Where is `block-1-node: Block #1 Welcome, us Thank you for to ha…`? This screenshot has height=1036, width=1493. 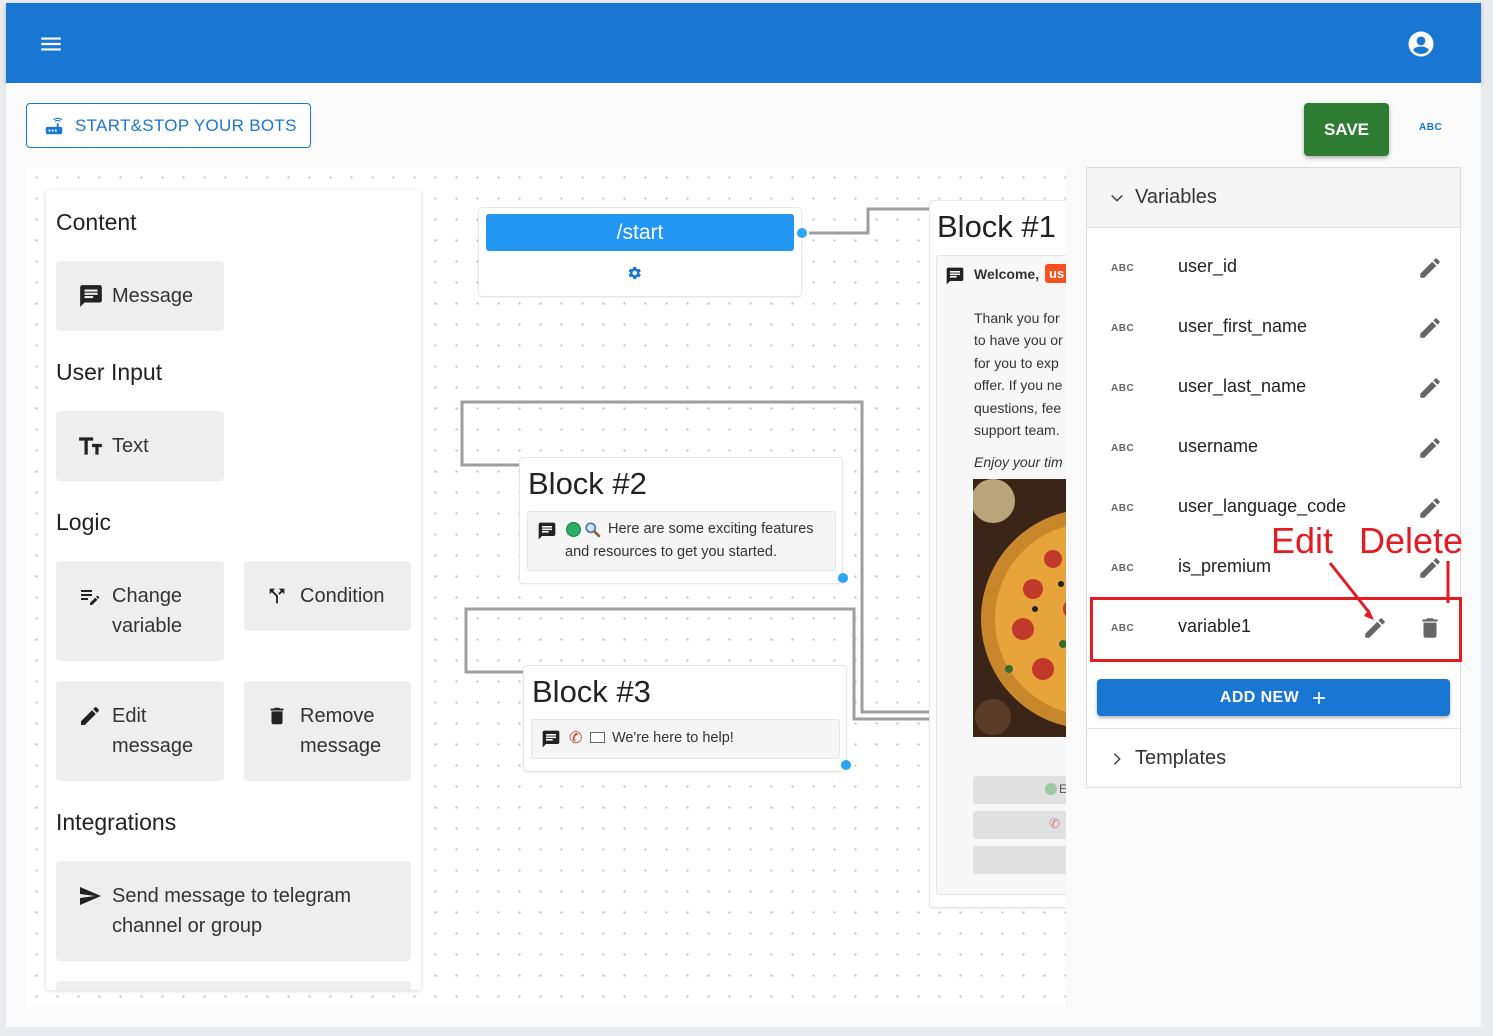
block-1-node: Block #1 Welcome, us Thank you for to ha… is located at coordinates (997, 554).